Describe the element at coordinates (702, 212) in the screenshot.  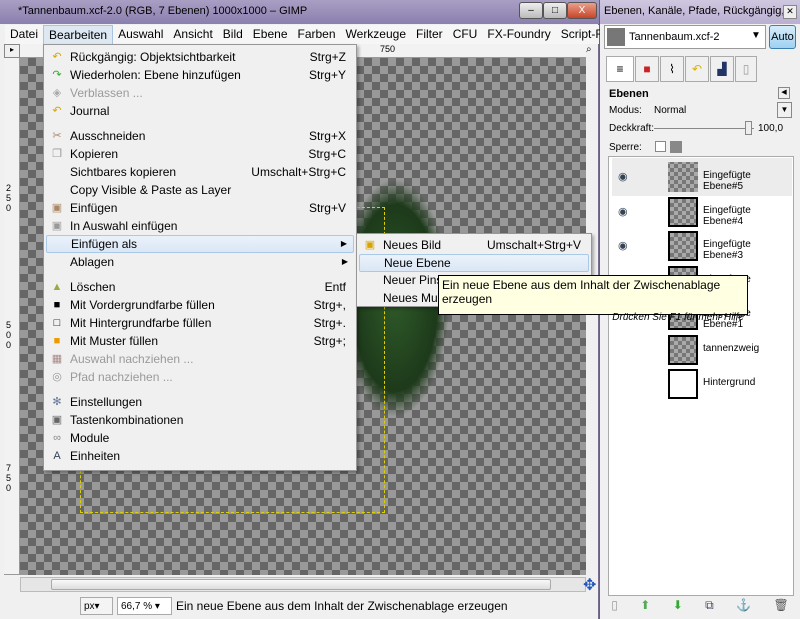
I see `layer-row: ◉ Eingefügte Ebene#4` at that location.